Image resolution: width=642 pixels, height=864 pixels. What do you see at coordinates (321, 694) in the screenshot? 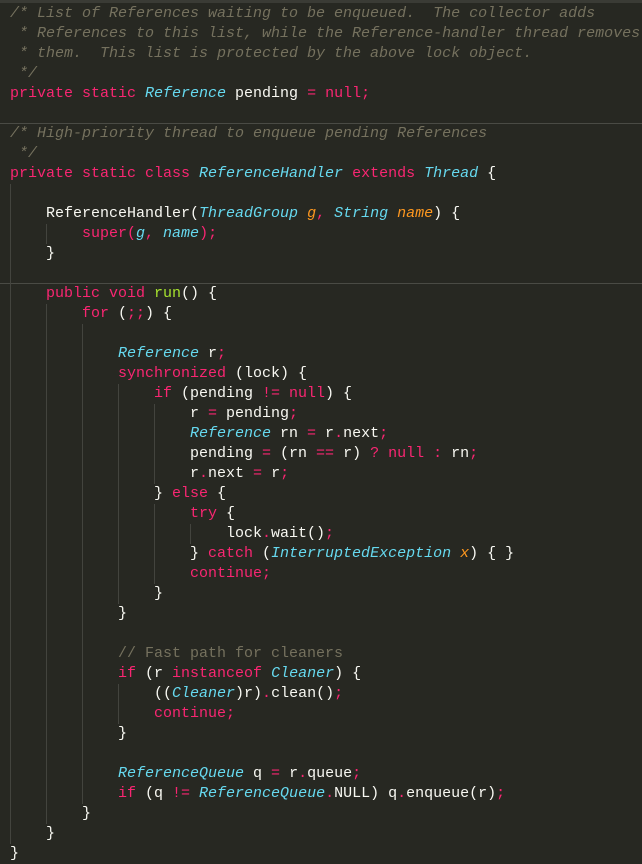
I see `code-line: ((Cleaner)r).clean();` at bounding box center [321, 694].